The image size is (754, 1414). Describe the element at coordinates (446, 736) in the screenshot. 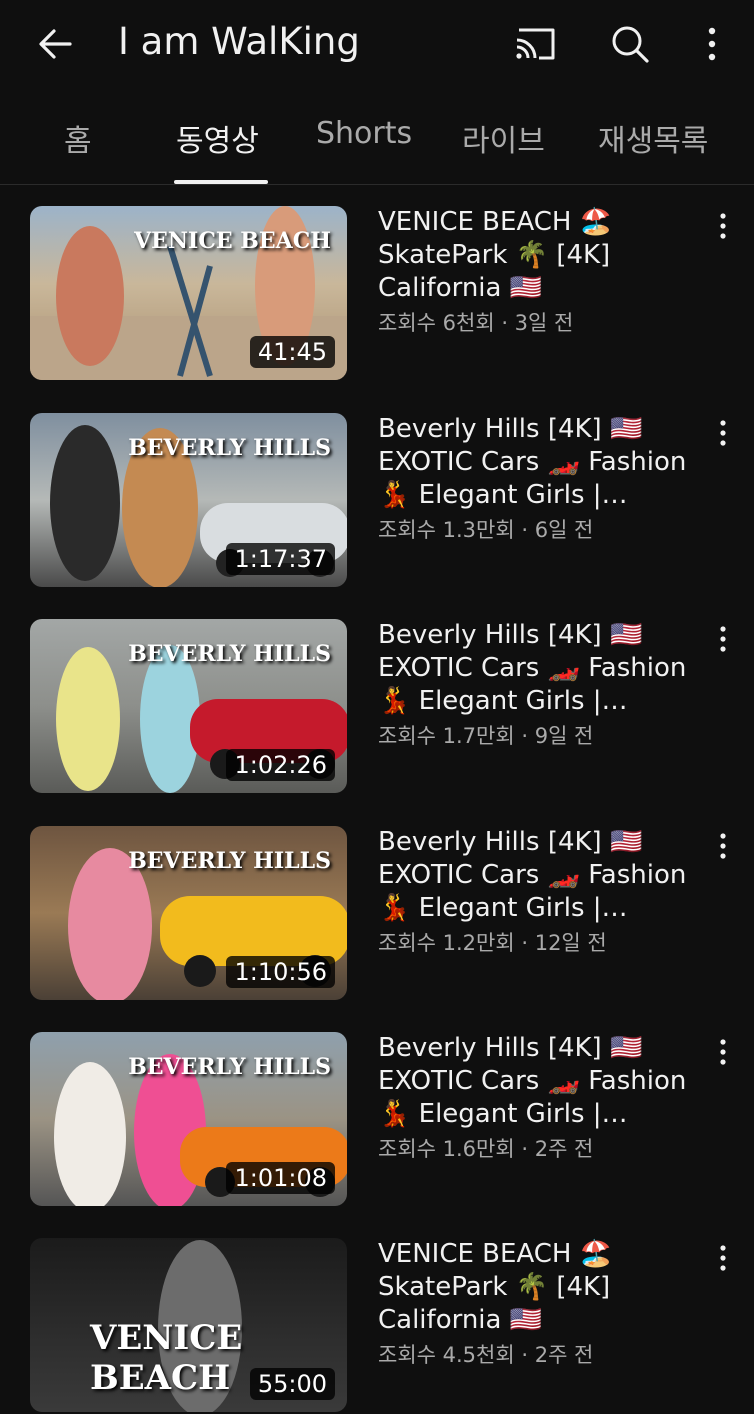

I see `view-count: 조회수 1.7만회` at that location.